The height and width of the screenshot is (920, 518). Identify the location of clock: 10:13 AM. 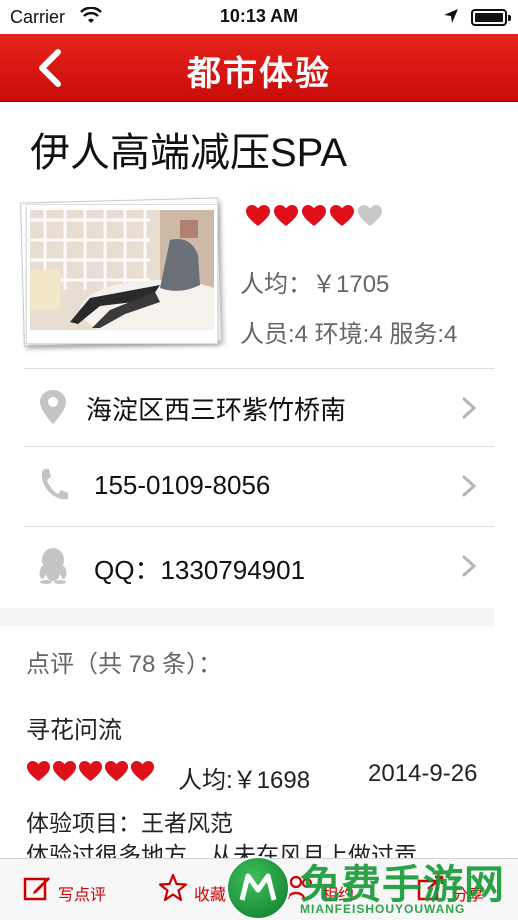
(259, 16).